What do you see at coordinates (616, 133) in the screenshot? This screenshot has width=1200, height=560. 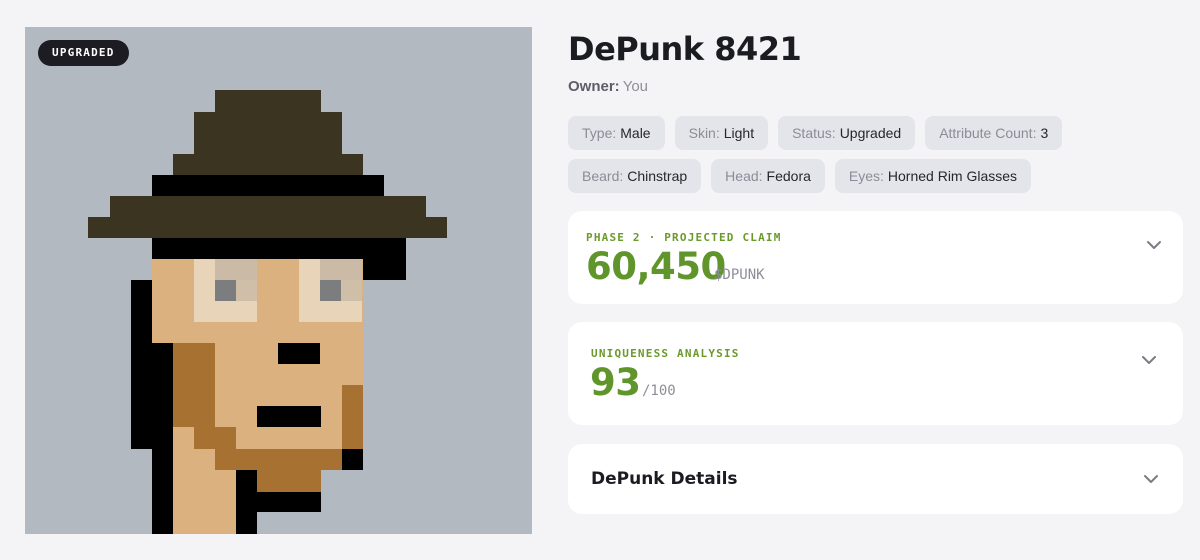 I see `attribute-tag-type: Type: Male` at bounding box center [616, 133].